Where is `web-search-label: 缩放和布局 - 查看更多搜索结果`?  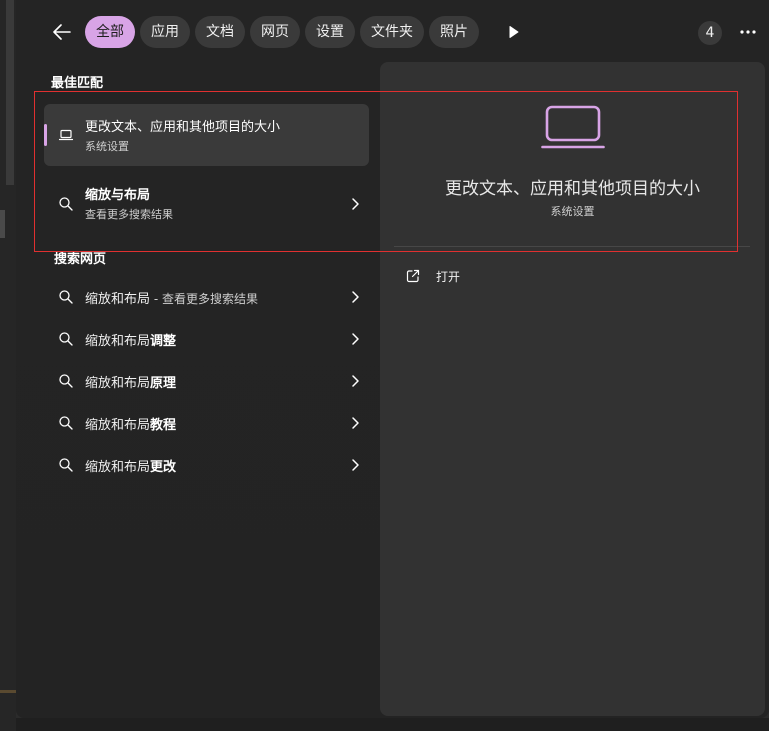 web-search-label: 缩放和布局 - 查看更多搜索结果 is located at coordinates (171, 299).